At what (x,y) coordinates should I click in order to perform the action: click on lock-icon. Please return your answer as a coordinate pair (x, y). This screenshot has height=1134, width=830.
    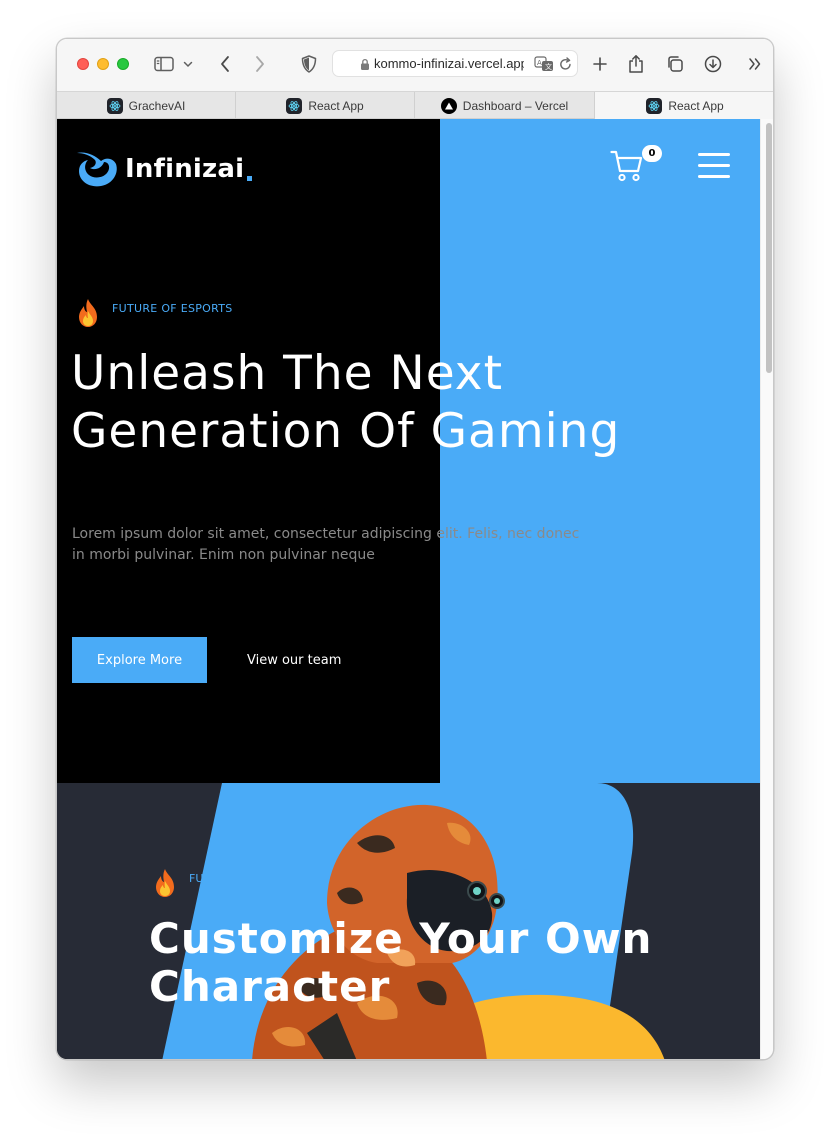
    Looking at the image, I should click on (365, 64).